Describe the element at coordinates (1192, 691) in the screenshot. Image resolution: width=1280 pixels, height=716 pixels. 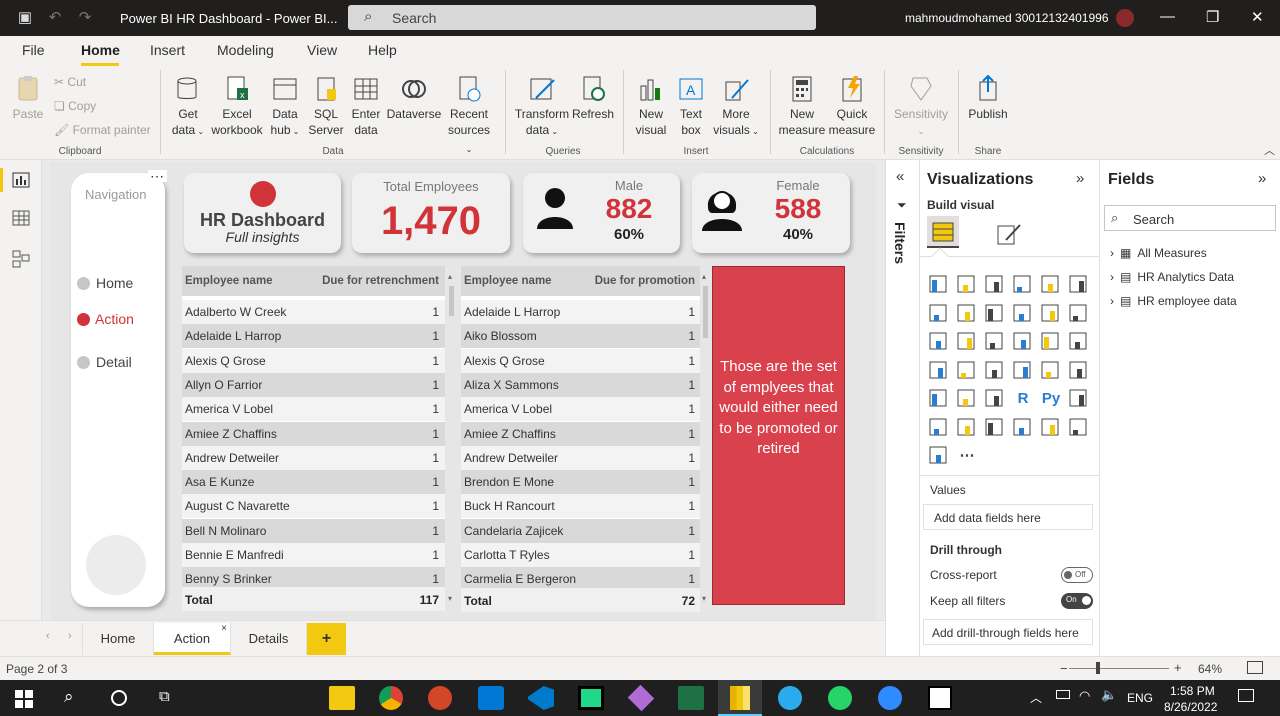
I see `clock-time: 1:58 PM` at that location.